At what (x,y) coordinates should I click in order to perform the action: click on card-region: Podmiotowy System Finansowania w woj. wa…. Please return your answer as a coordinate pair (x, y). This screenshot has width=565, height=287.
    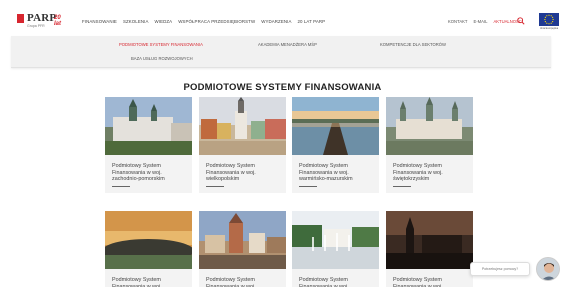
    Looking at the image, I should click on (335, 145).